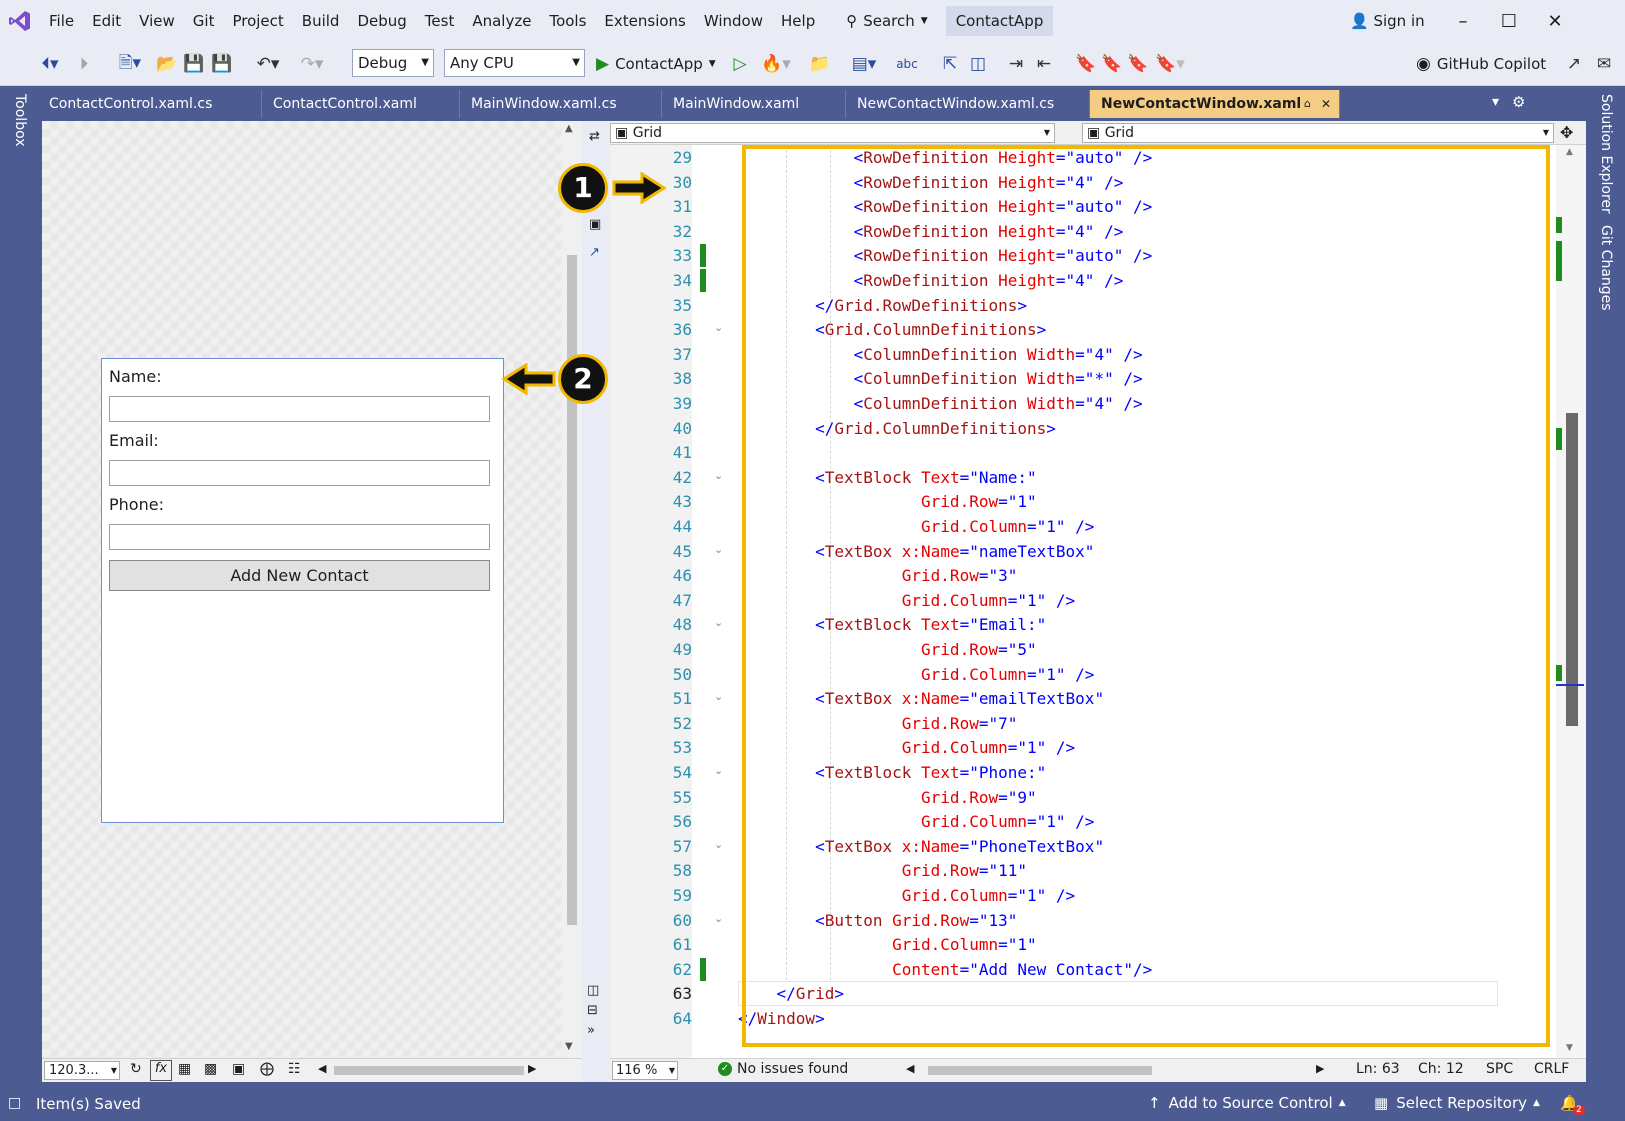  What do you see at coordinates (20, 21) in the screenshot?
I see `visual-studio-logo` at bounding box center [20, 21].